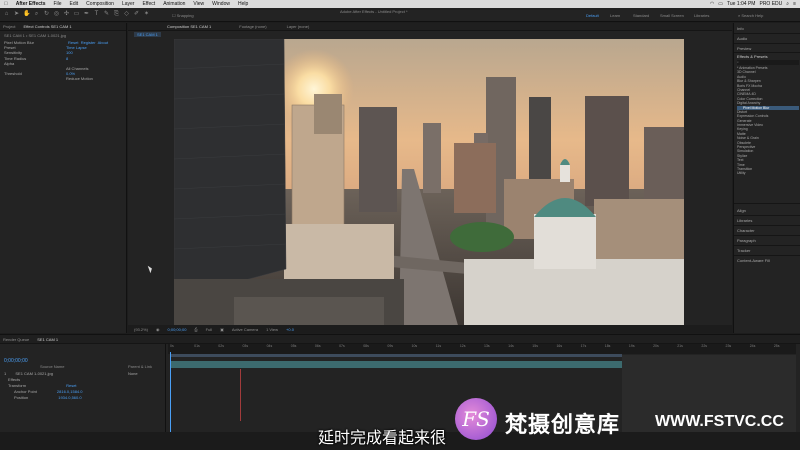  Describe the element at coordinates (290, 329) in the screenshot. I see `exposure-value: +0.0` at that location.